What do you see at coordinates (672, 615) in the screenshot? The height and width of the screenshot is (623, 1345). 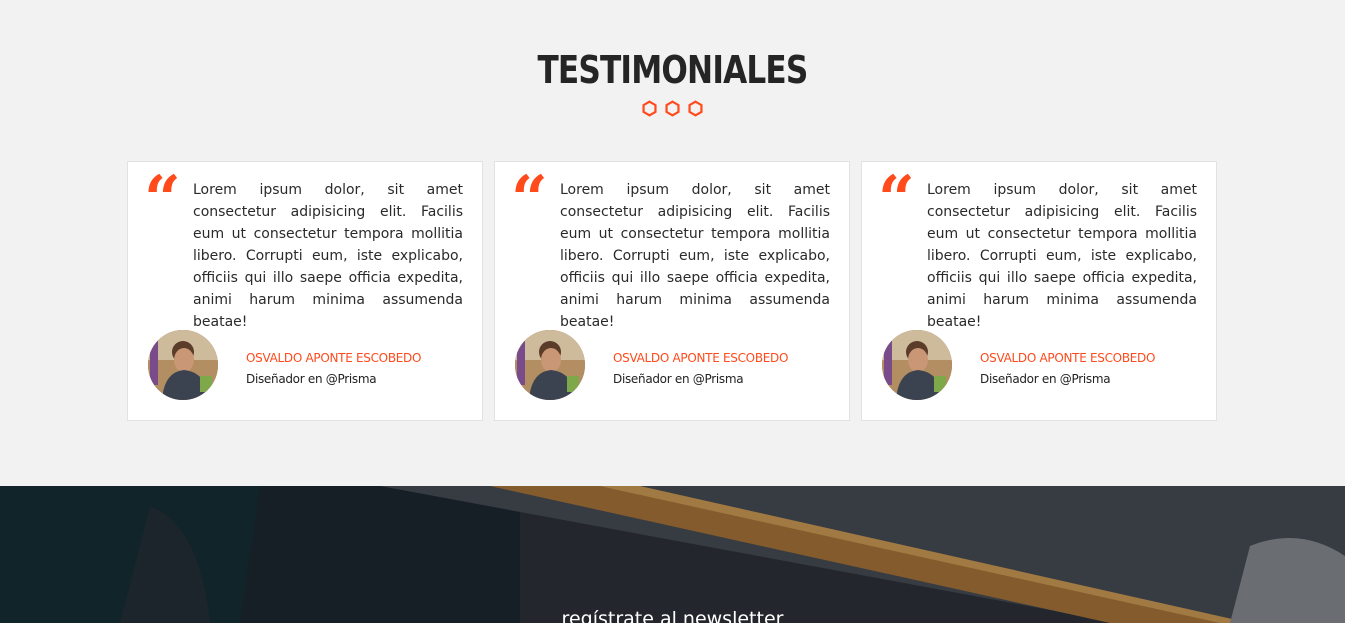 I see `newsletter-title: regístrate al newsletter` at bounding box center [672, 615].